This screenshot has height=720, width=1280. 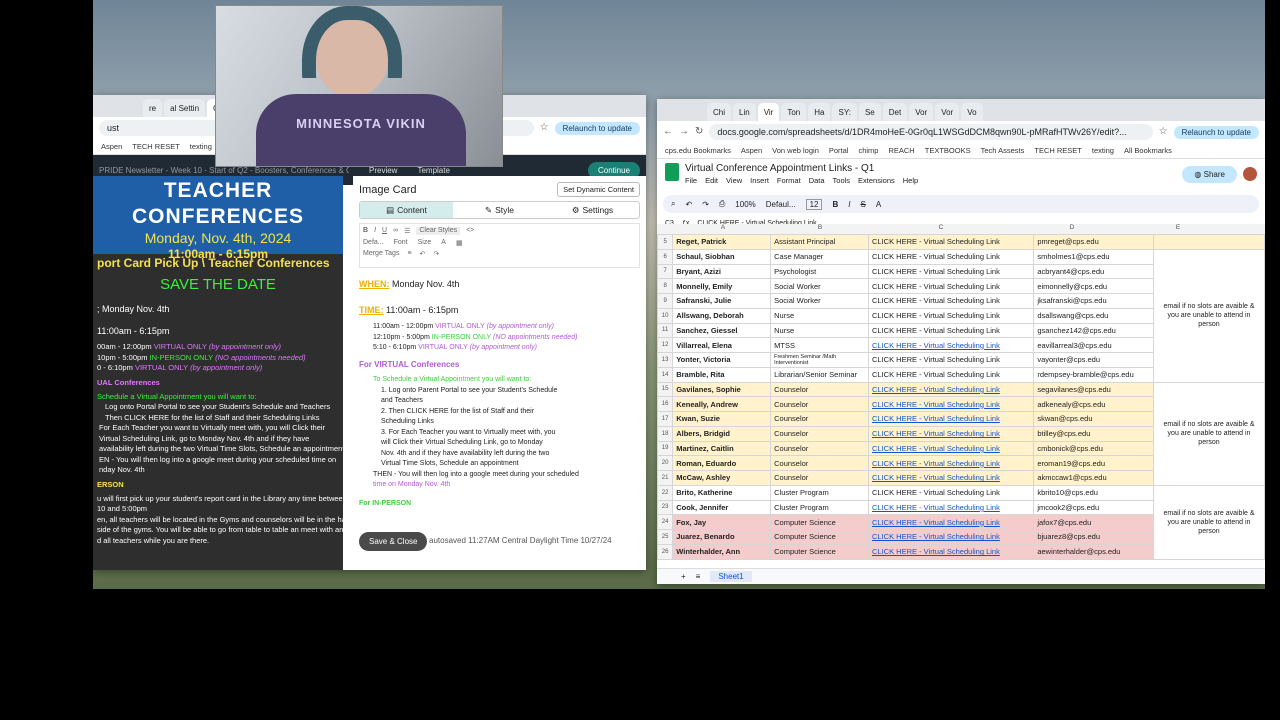 What do you see at coordinates (665, 256) in the screenshot?
I see `row-number: 6` at bounding box center [665, 256].